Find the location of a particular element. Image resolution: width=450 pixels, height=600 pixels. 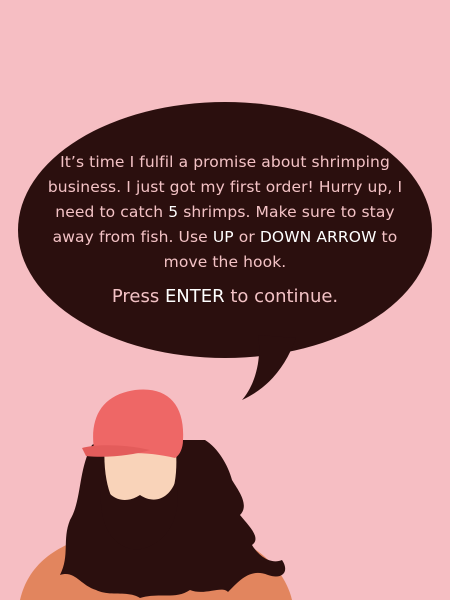

prompt-before: Press is located at coordinates (138, 296).